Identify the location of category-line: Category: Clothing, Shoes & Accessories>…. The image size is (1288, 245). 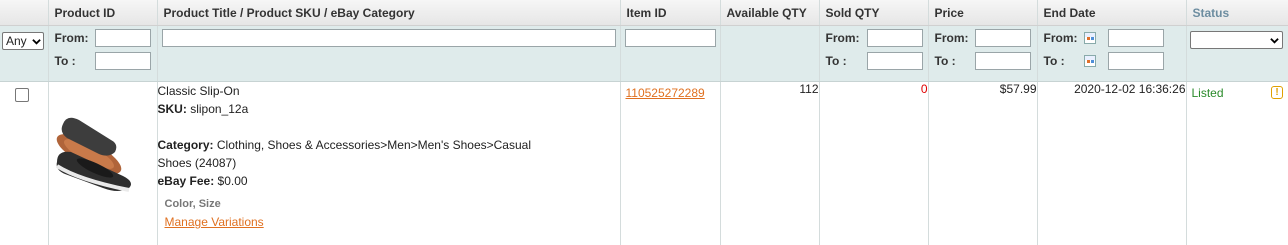
(389, 145).